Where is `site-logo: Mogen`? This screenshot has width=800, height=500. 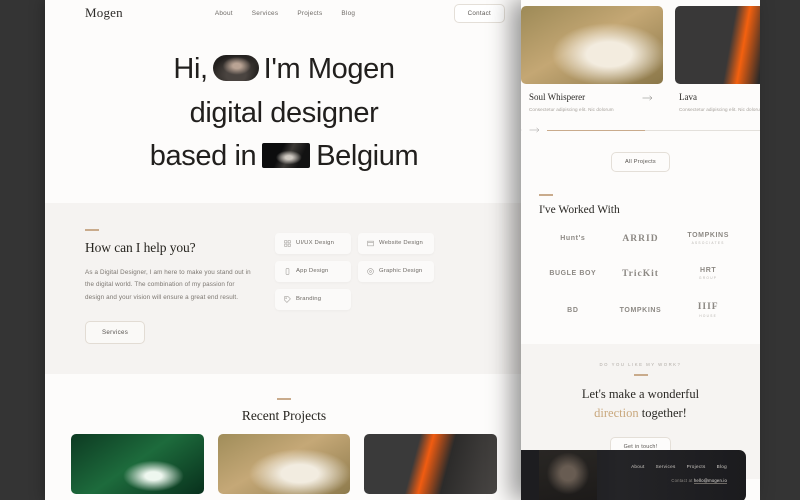 site-logo: Mogen is located at coordinates (104, 13).